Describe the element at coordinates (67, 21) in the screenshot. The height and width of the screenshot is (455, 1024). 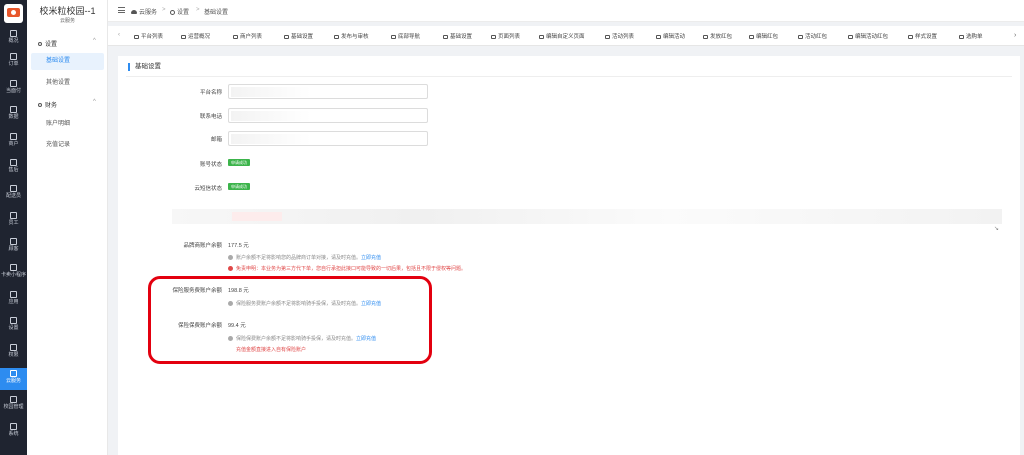
I see `sidebar-subtitle: 云服务` at that location.